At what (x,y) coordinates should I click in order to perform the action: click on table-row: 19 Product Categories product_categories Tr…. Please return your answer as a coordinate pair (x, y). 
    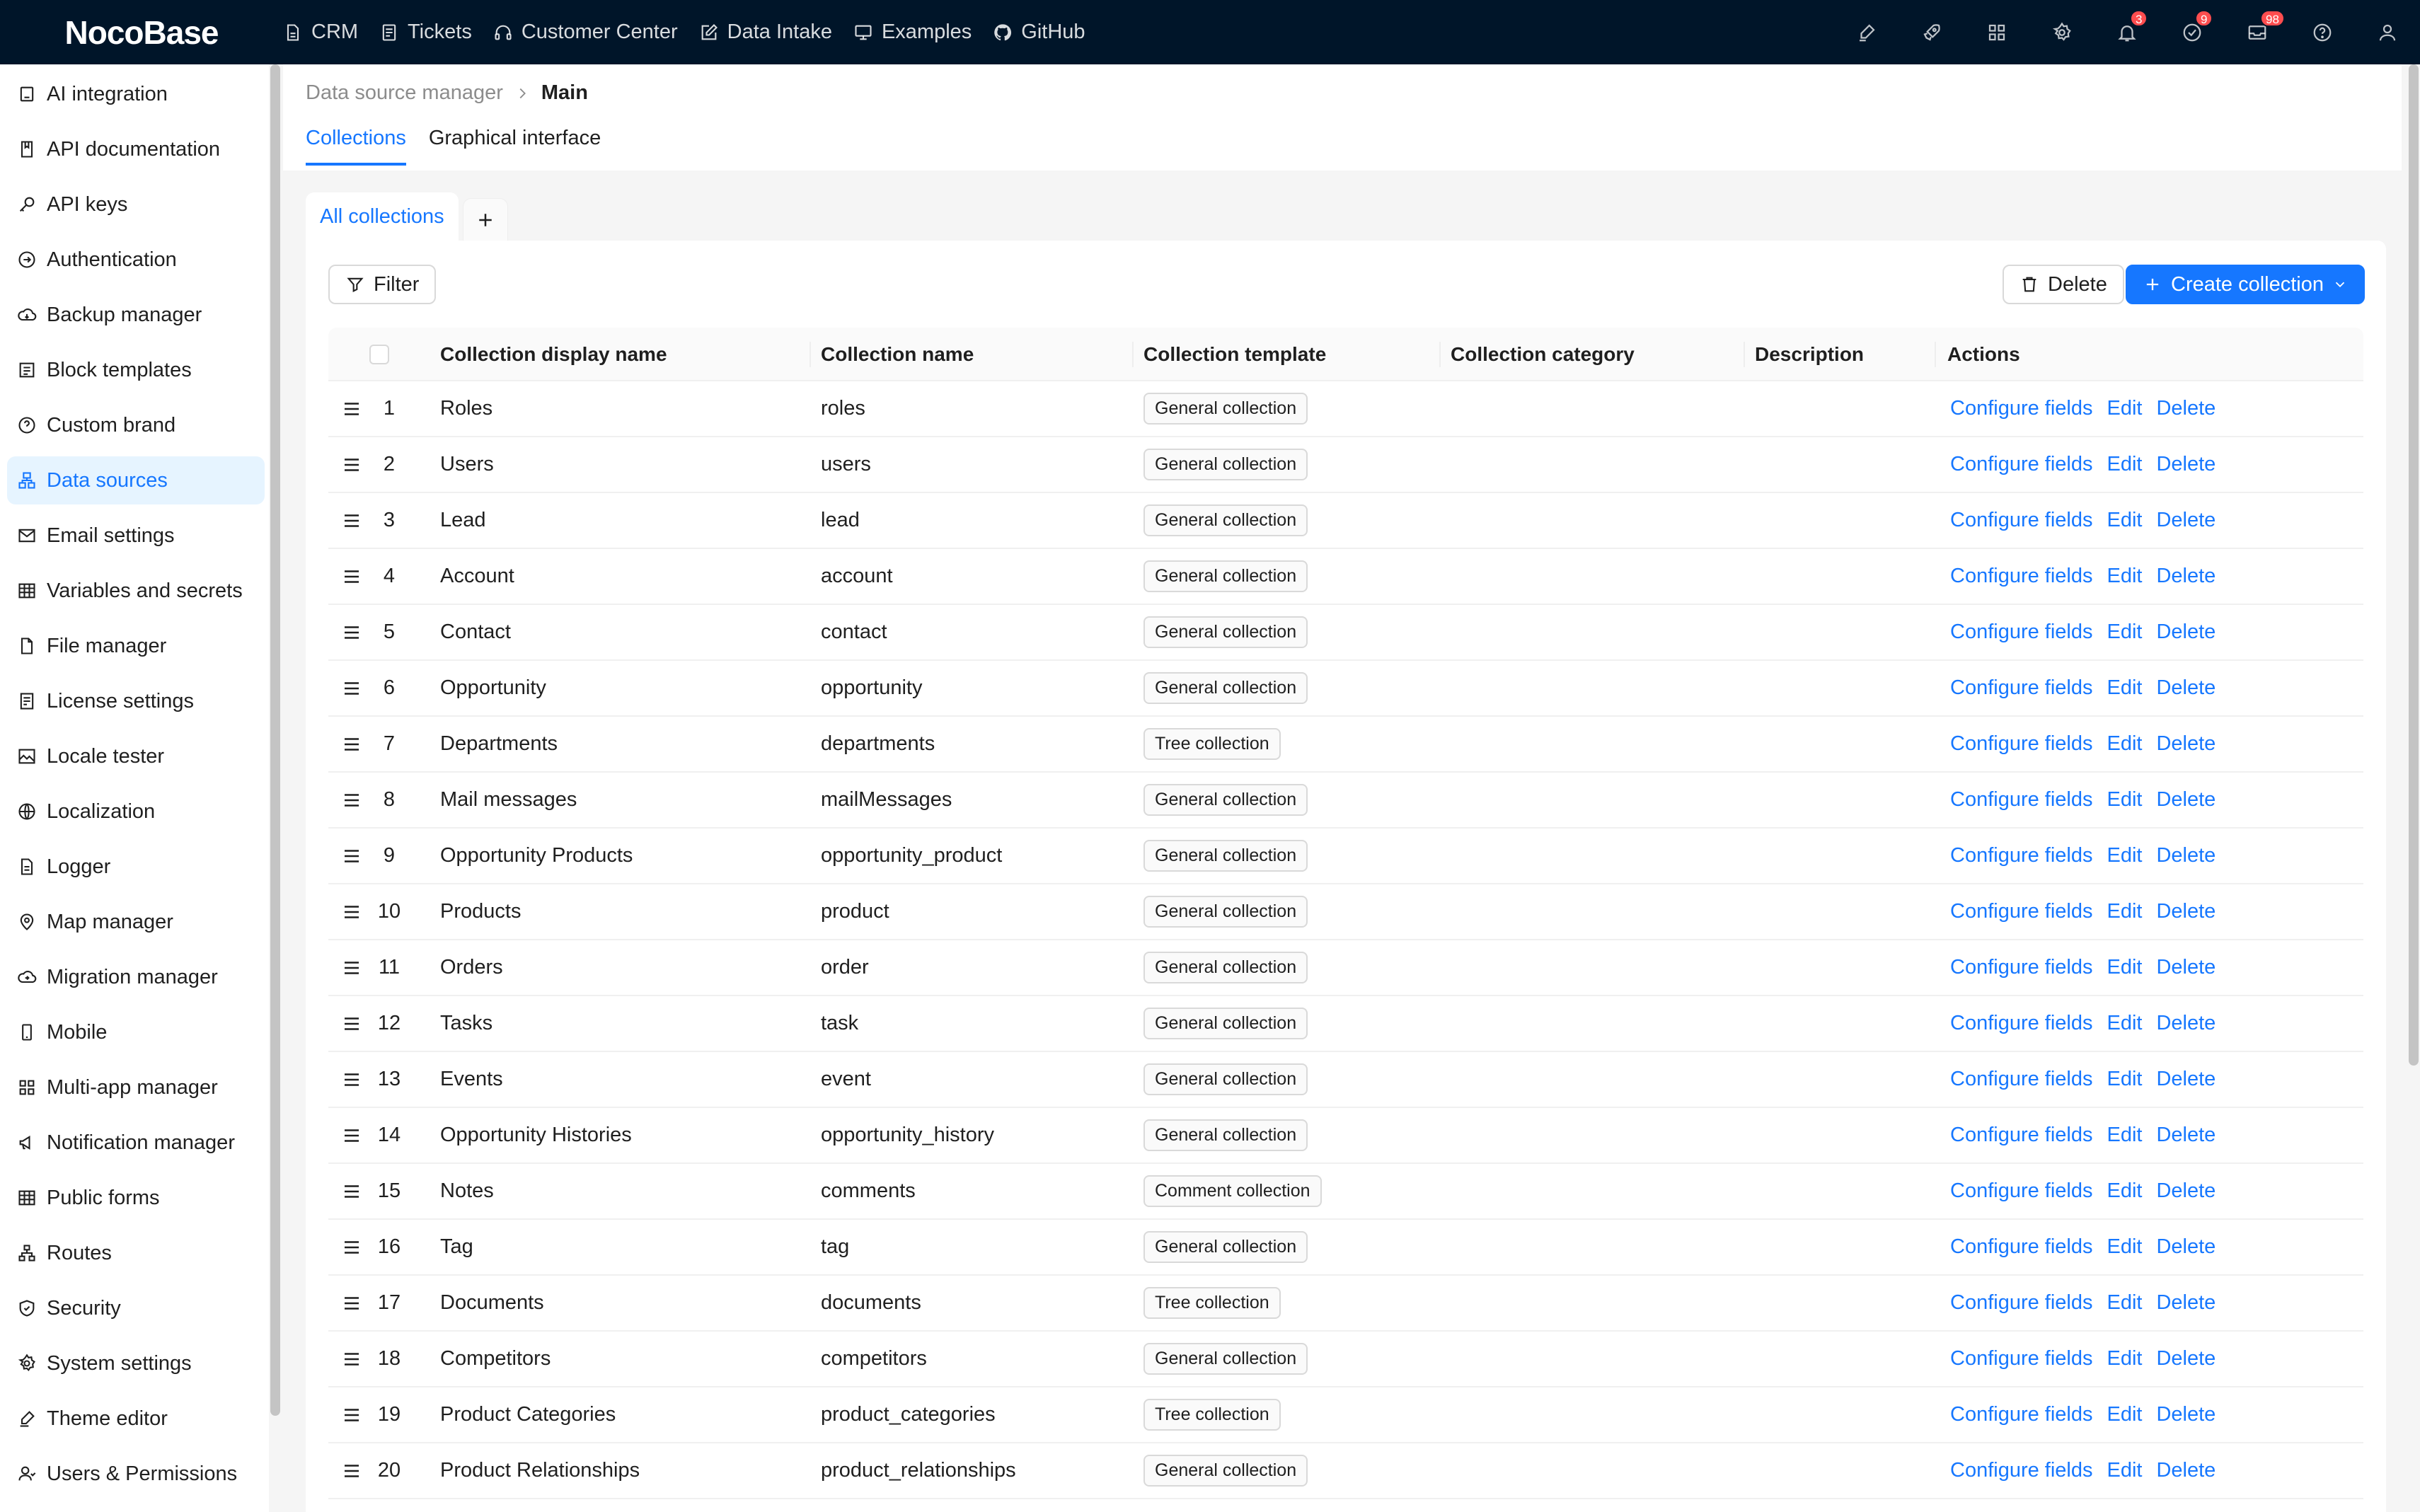
    Looking at the image, I should click on (1345, 1415).